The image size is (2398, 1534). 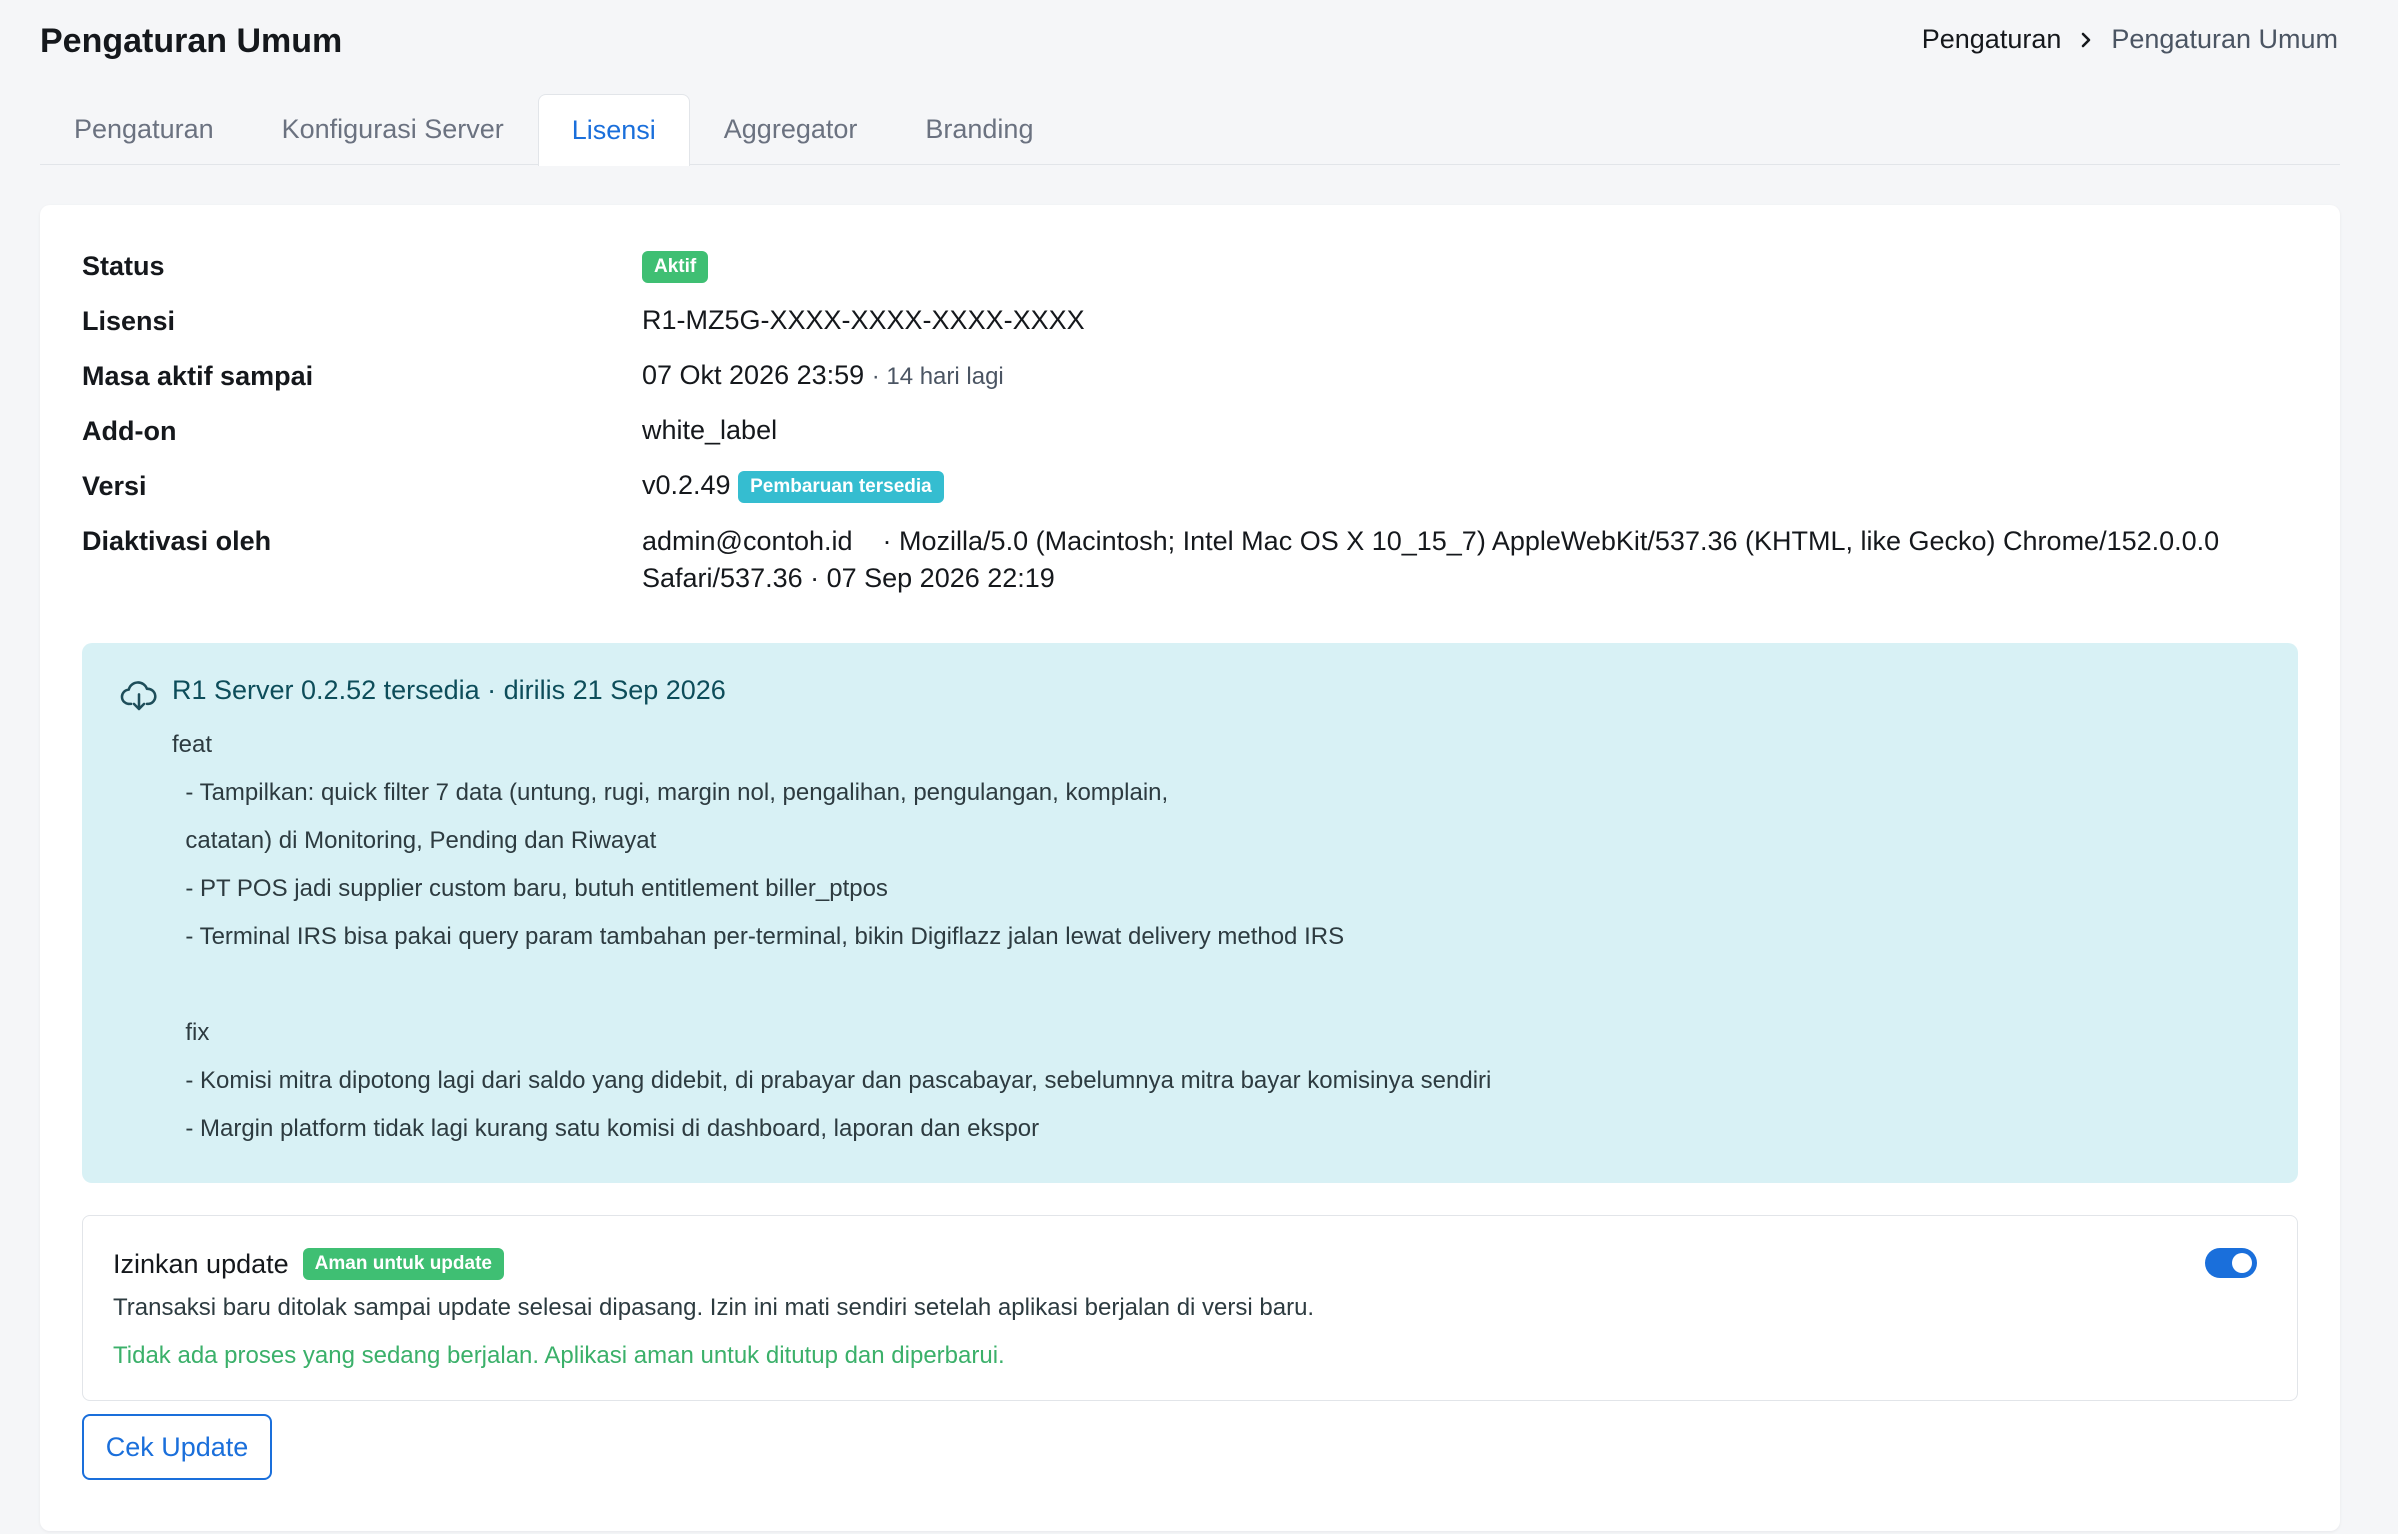 What do you see at coordinates (791, 129) in the screenshot?
I see `tab-aggregator: Aggregator` at bounding box center [791, 129].